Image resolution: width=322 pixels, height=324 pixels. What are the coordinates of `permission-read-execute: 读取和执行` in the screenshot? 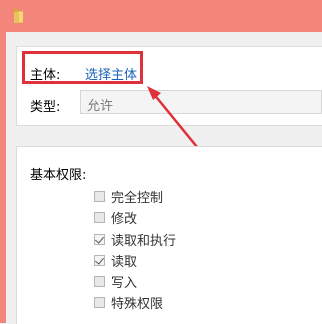 It's located at (135, 240).